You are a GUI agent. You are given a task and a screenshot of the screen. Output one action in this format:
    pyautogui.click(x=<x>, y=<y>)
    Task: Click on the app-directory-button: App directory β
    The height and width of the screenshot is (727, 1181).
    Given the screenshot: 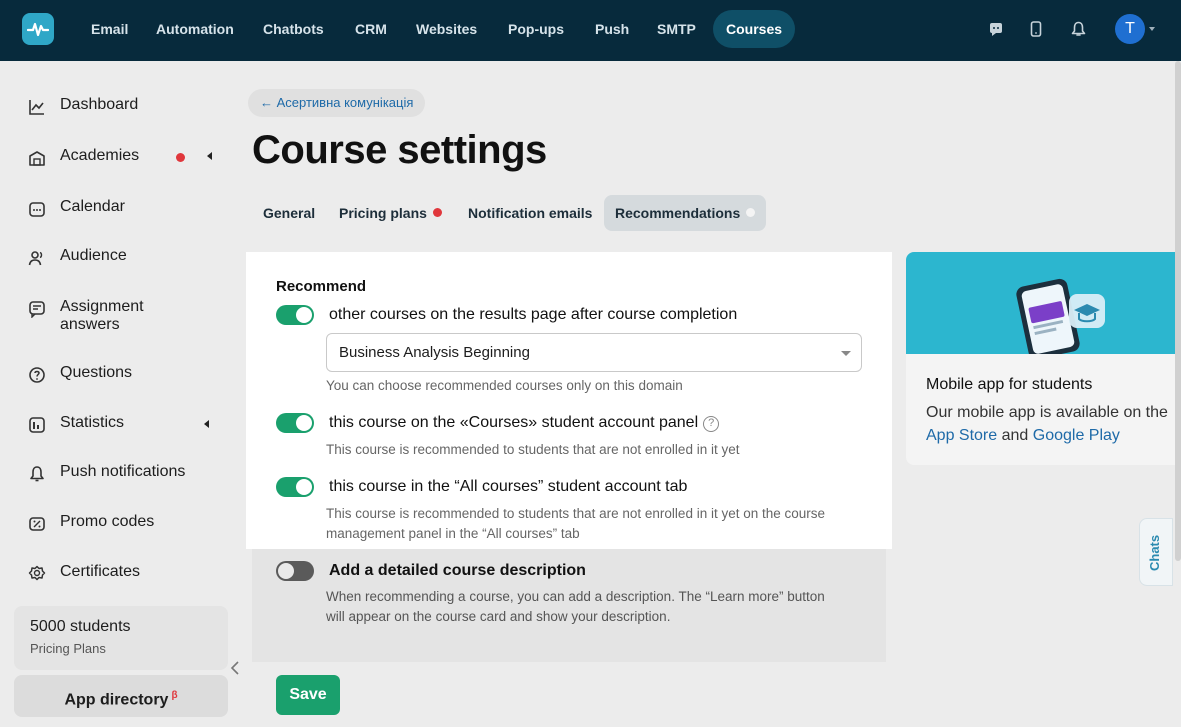 What is the action you would take?
    pyautogui.click(x=121, y=696)
    